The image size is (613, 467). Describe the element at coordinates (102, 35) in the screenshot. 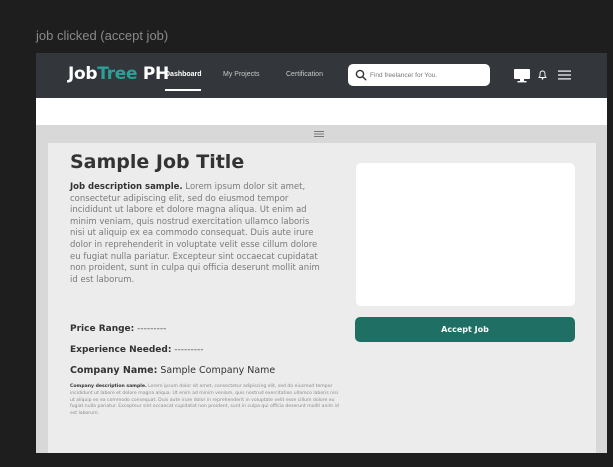

I see `frame-label: job clicked (accept job)` at that location.